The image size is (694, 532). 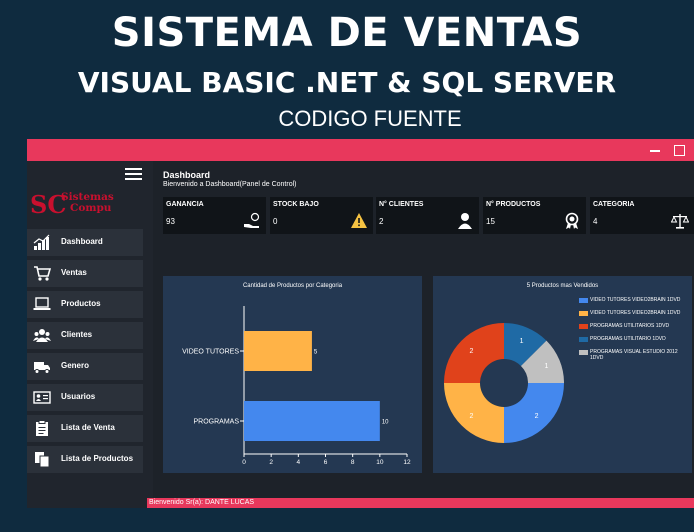 What do you see at coordinates (381, 221) in the screenshot?
I see `card-value: 2` at bounding box center [381, 221].